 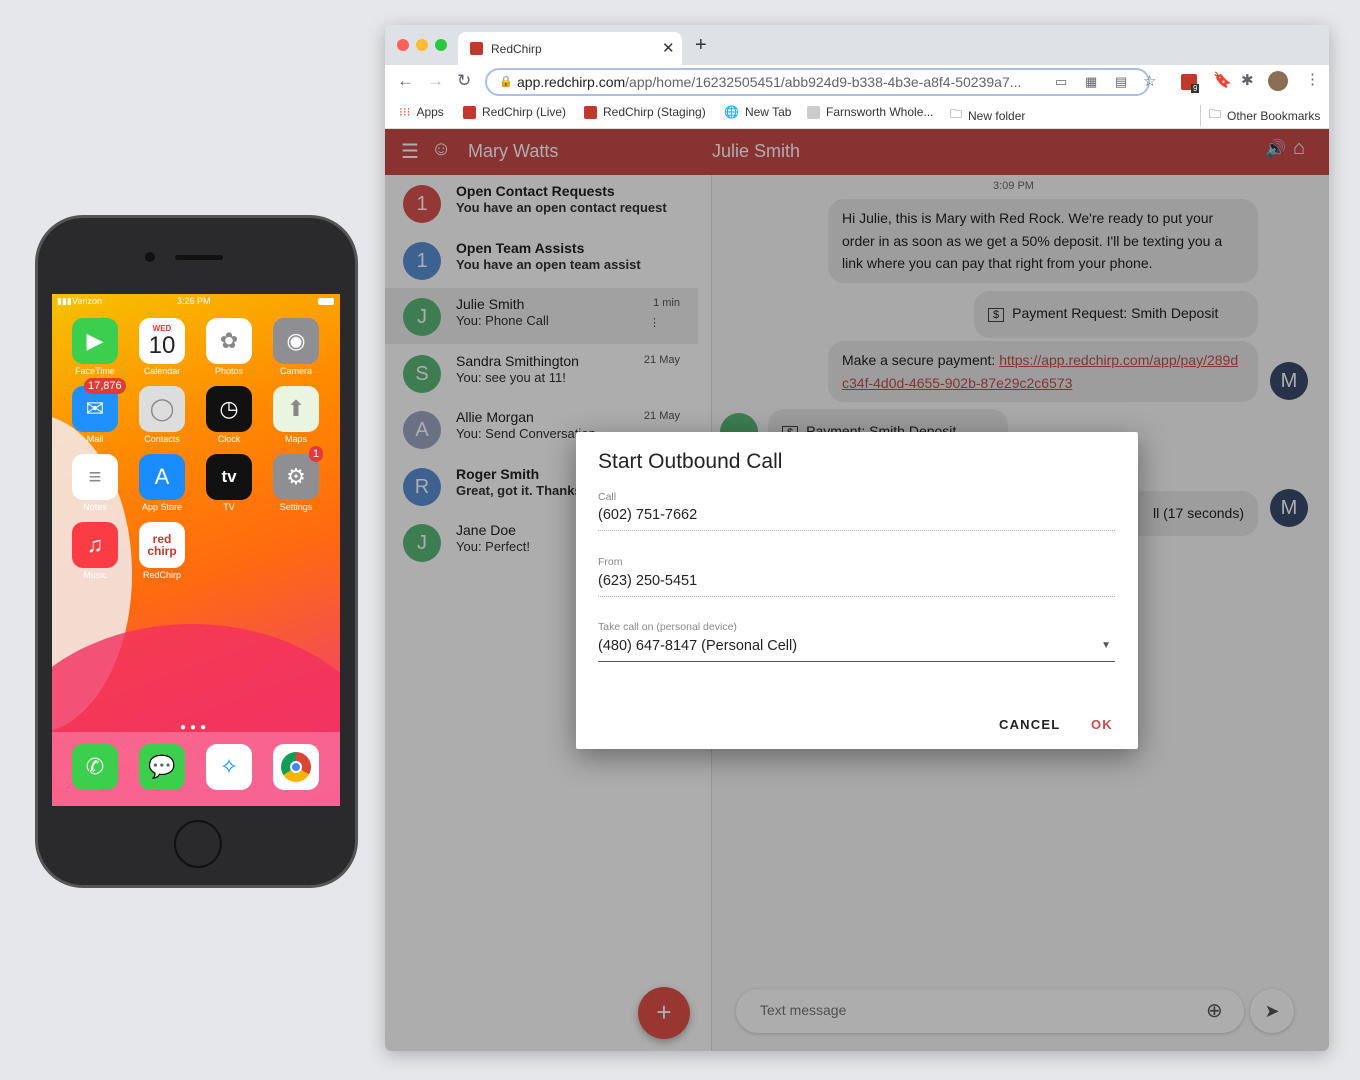 I want to click on app-label: Music, so click(x=95, y=575).